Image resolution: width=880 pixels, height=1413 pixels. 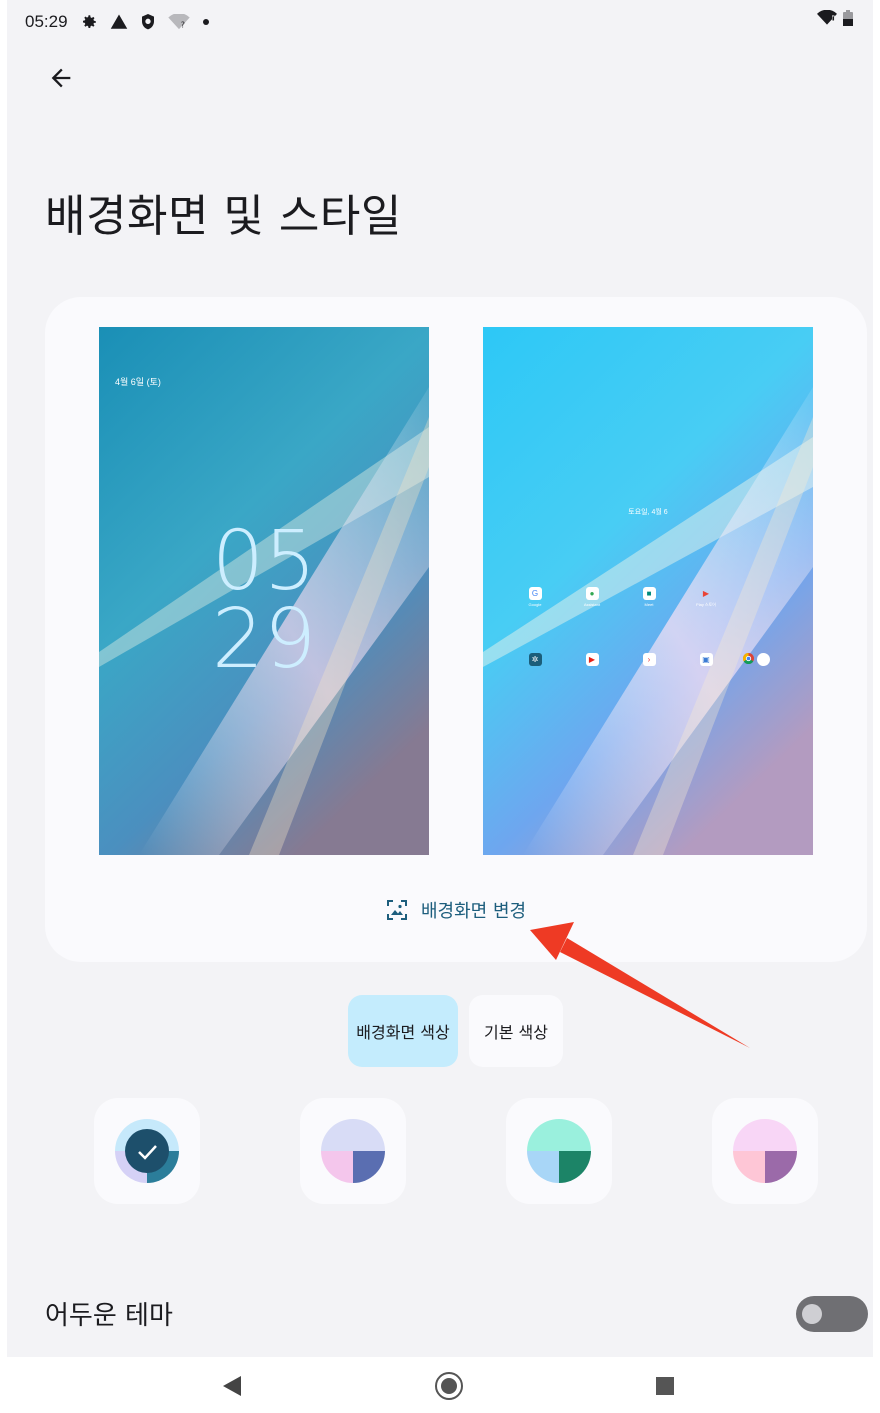 What do you see at coordinates (827, 20) in the screenshot?
I see `wifi-alert-icon` at bounding box center [827, 20].